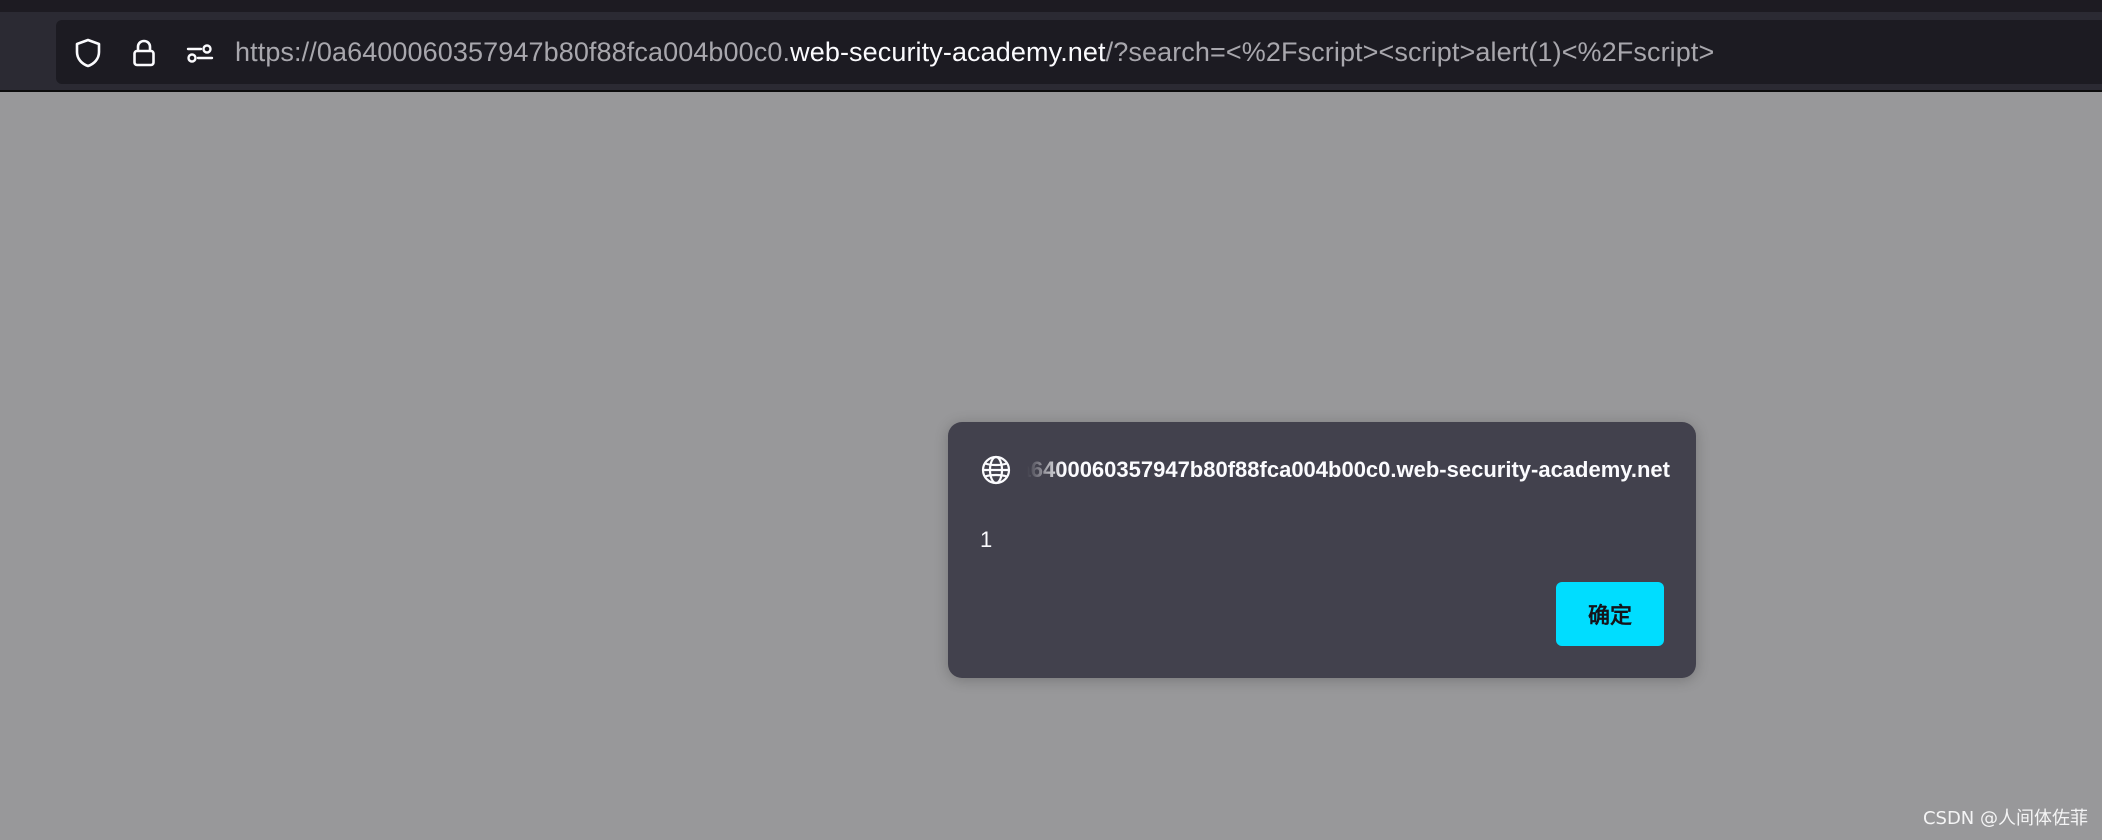  What do you see at coordinates (2005, 818) in the screenshot?
I see `watermark: CSDN @人间体佐菲` at bounding box center [2005, 818].